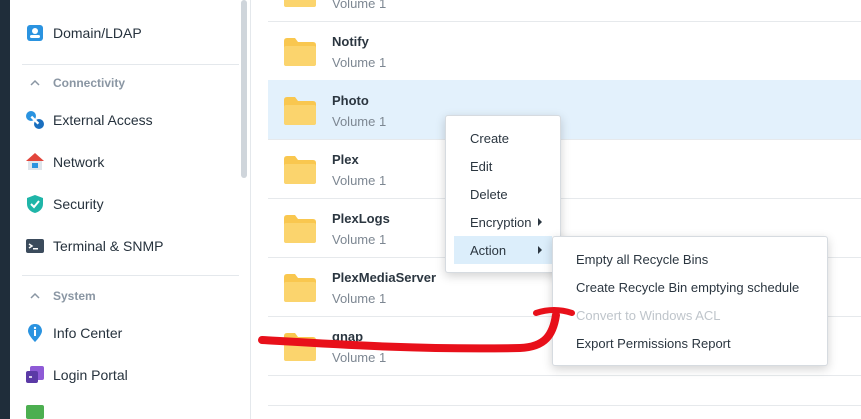 Image resolution: width=861 pixels, height=419 pixels. Describe the element at coordinates (74, 296) in the screenshot. I see `sidebar-section-title: System` at that location.